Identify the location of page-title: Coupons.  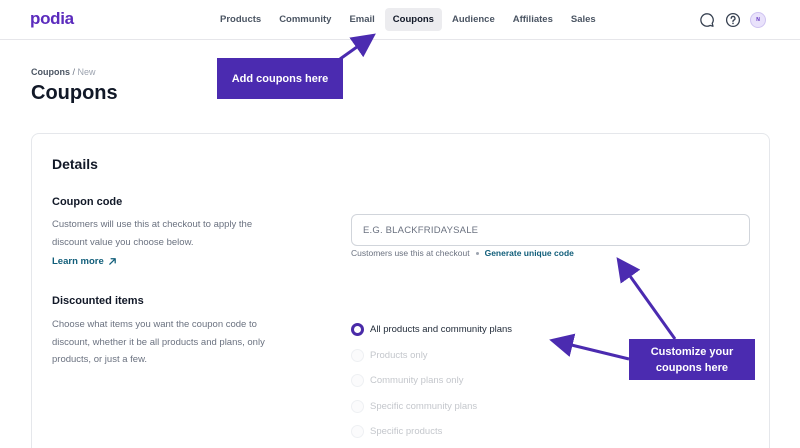
(74, 93).